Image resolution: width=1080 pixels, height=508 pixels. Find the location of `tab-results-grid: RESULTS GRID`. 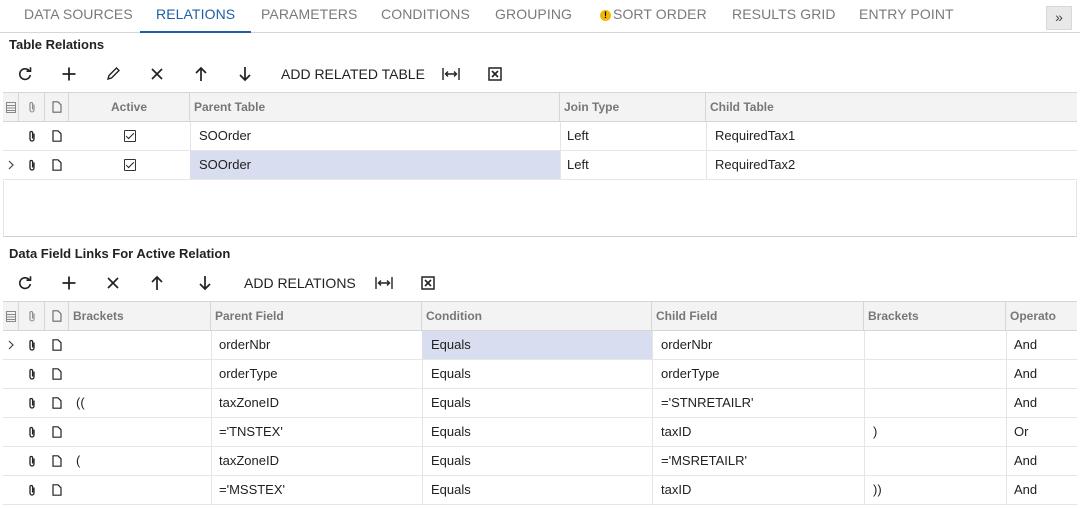

tab-results-grid: RESULTS GRID is located at coordinates (784, 16).